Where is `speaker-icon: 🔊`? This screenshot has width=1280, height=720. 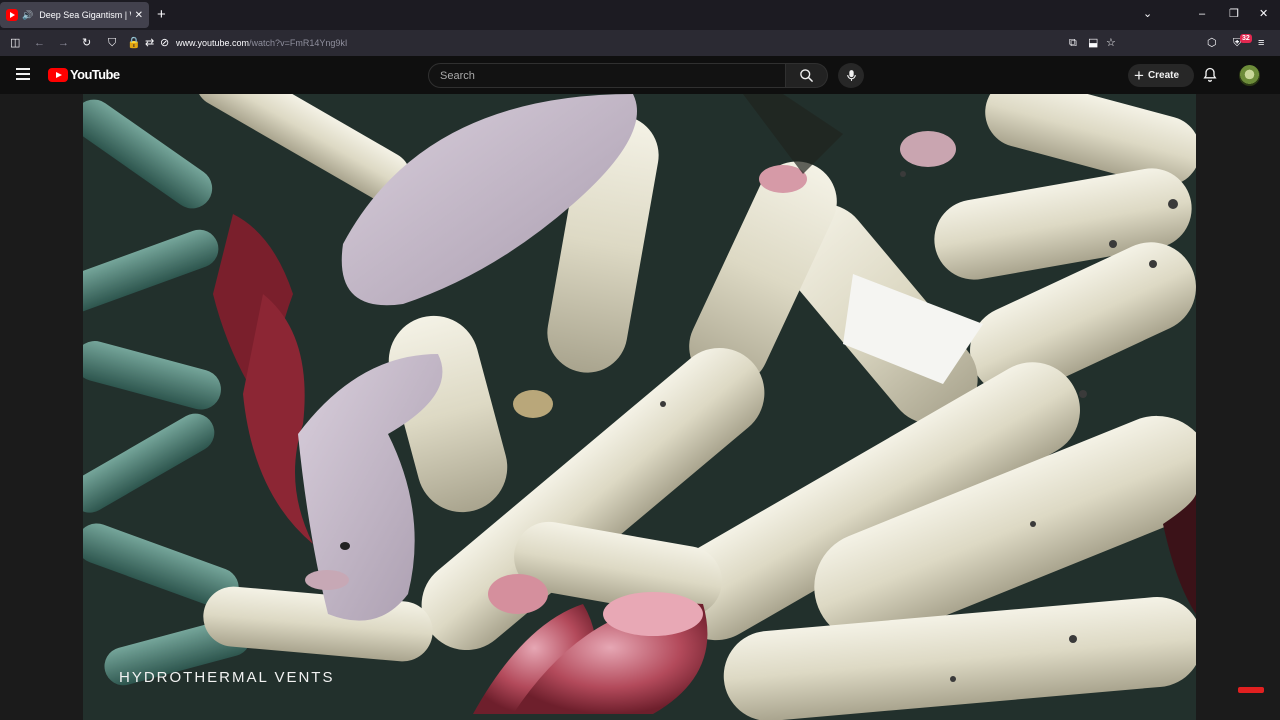
speaker-icon: 🔊 is located at coordinates (27, 15).